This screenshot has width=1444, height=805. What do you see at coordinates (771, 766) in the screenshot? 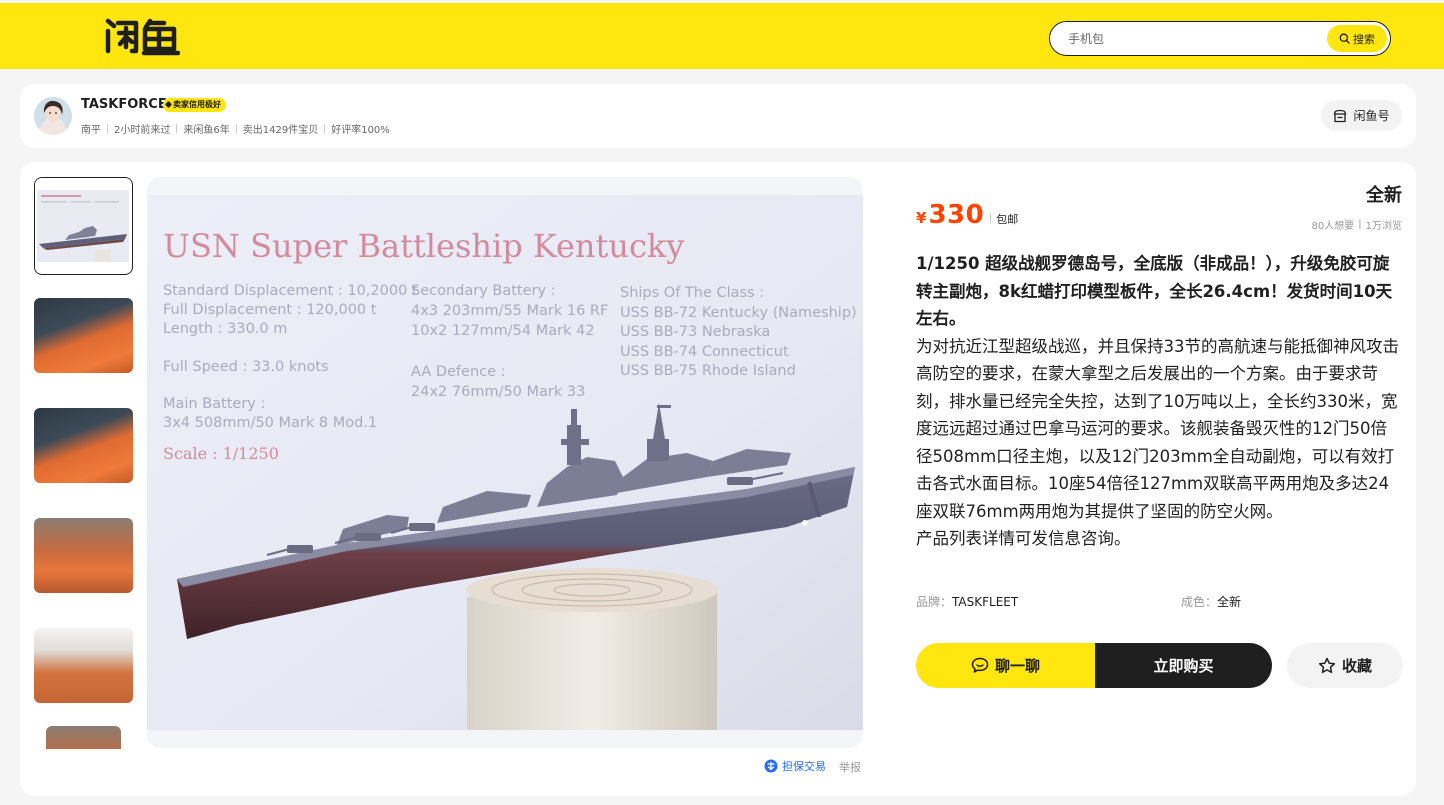
I see `guarantee-icon` at bounding box center [771, 766].